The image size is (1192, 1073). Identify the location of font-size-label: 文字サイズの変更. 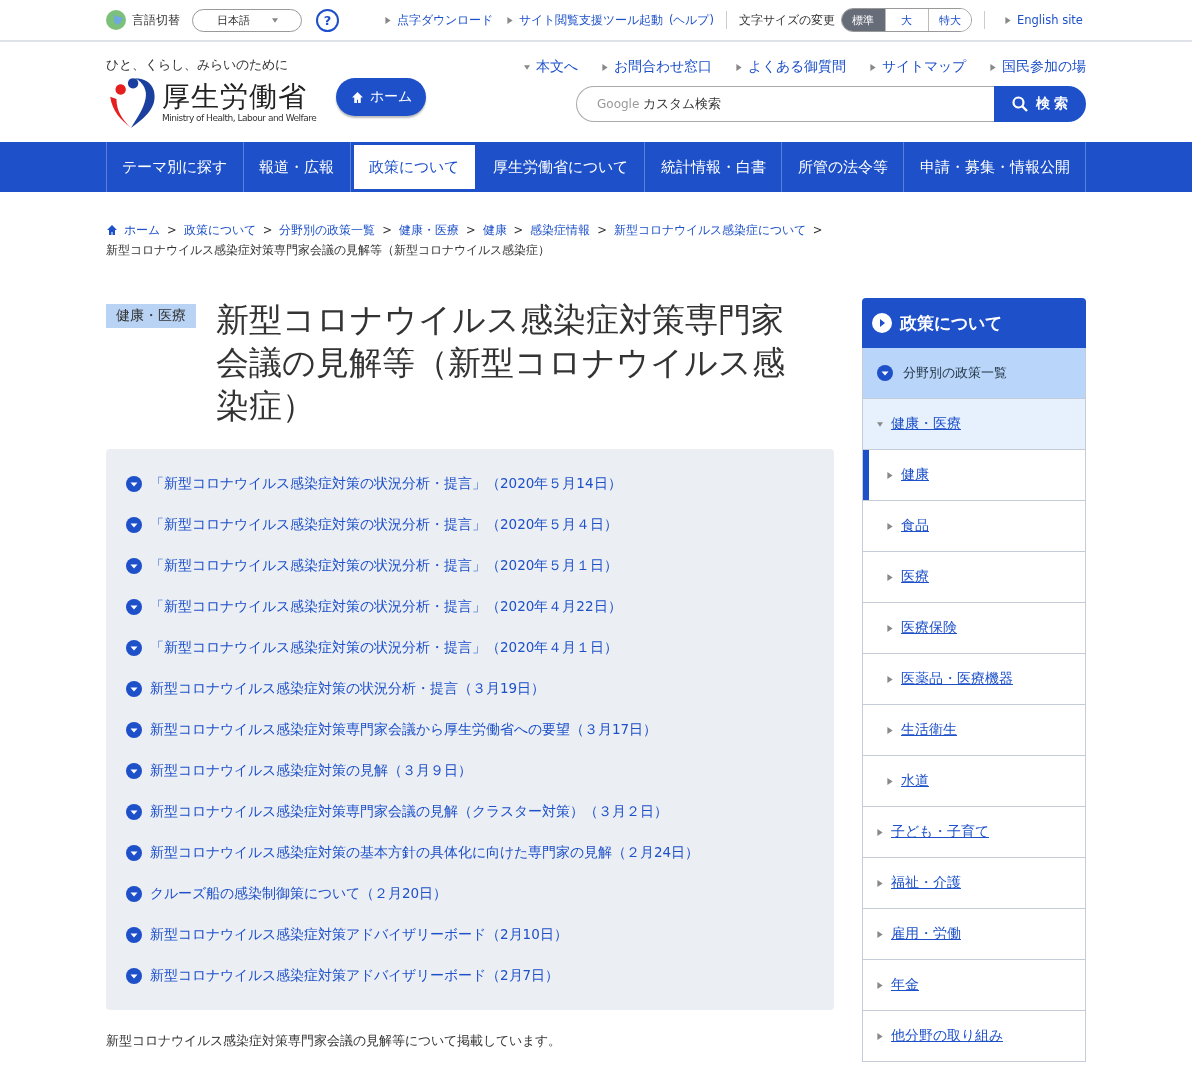
(787, 20).